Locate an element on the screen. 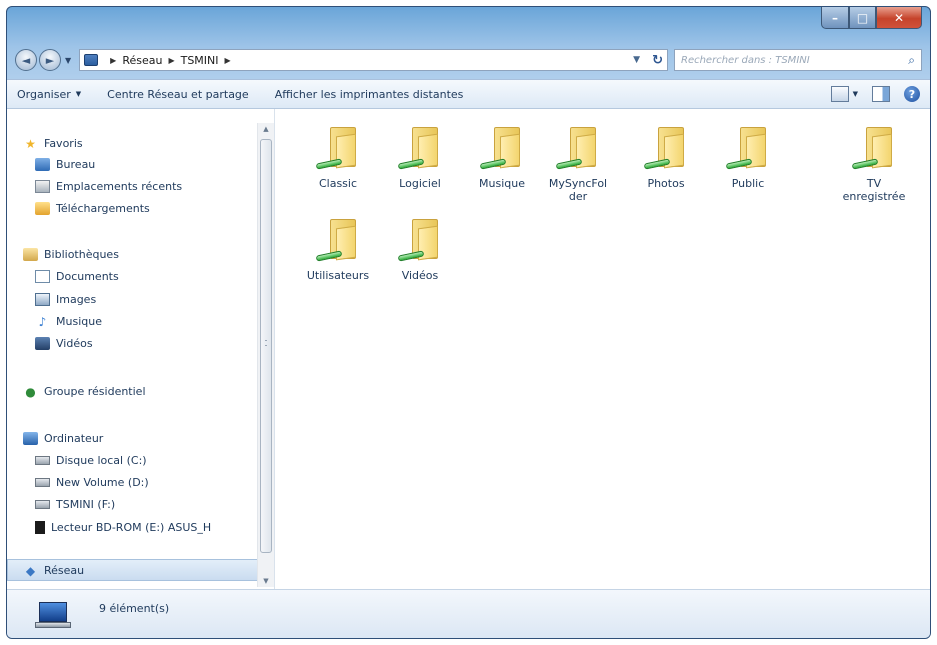 The width and height of the screenshot is (937, 645). sidebar-item-documents: Documents is located at coordinates (77, 276).